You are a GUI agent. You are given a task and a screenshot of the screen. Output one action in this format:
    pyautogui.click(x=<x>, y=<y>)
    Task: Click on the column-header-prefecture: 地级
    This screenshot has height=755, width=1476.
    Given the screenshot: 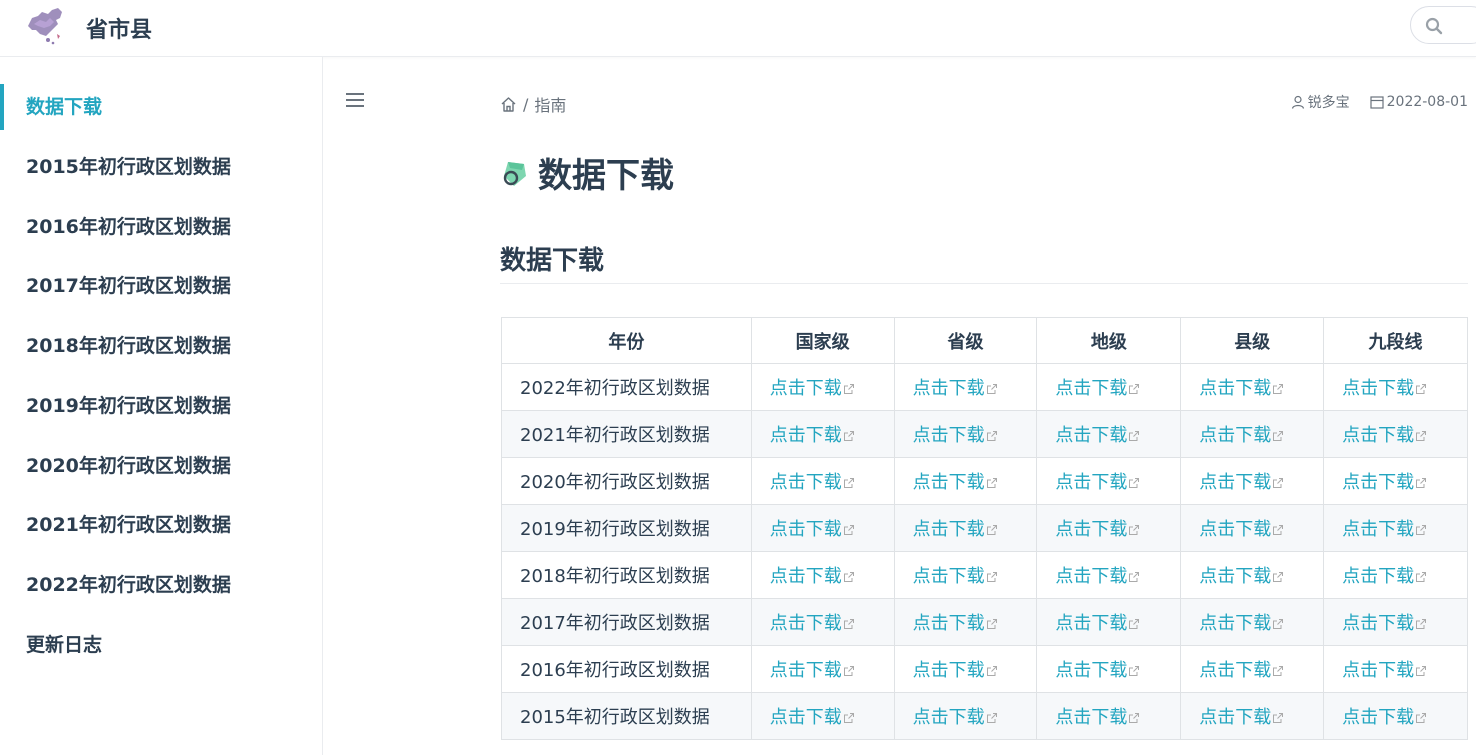 What is the action you would take?
    pyautogui.click(x=1109, y=340)
    